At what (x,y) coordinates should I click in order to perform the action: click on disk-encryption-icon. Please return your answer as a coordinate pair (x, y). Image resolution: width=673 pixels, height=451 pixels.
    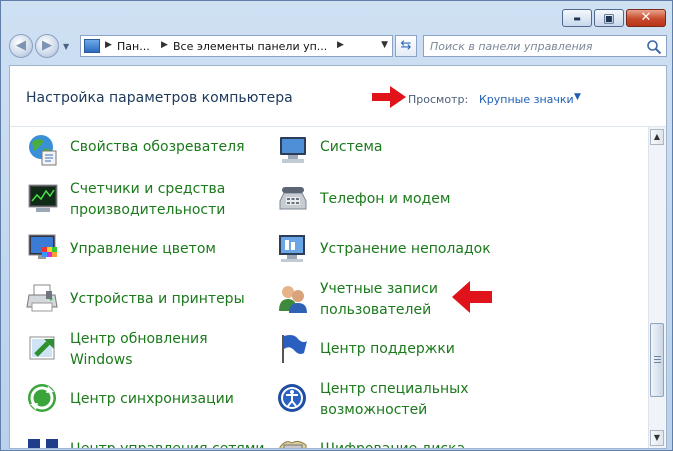
    Looking at the image, I should click on (293, 444).